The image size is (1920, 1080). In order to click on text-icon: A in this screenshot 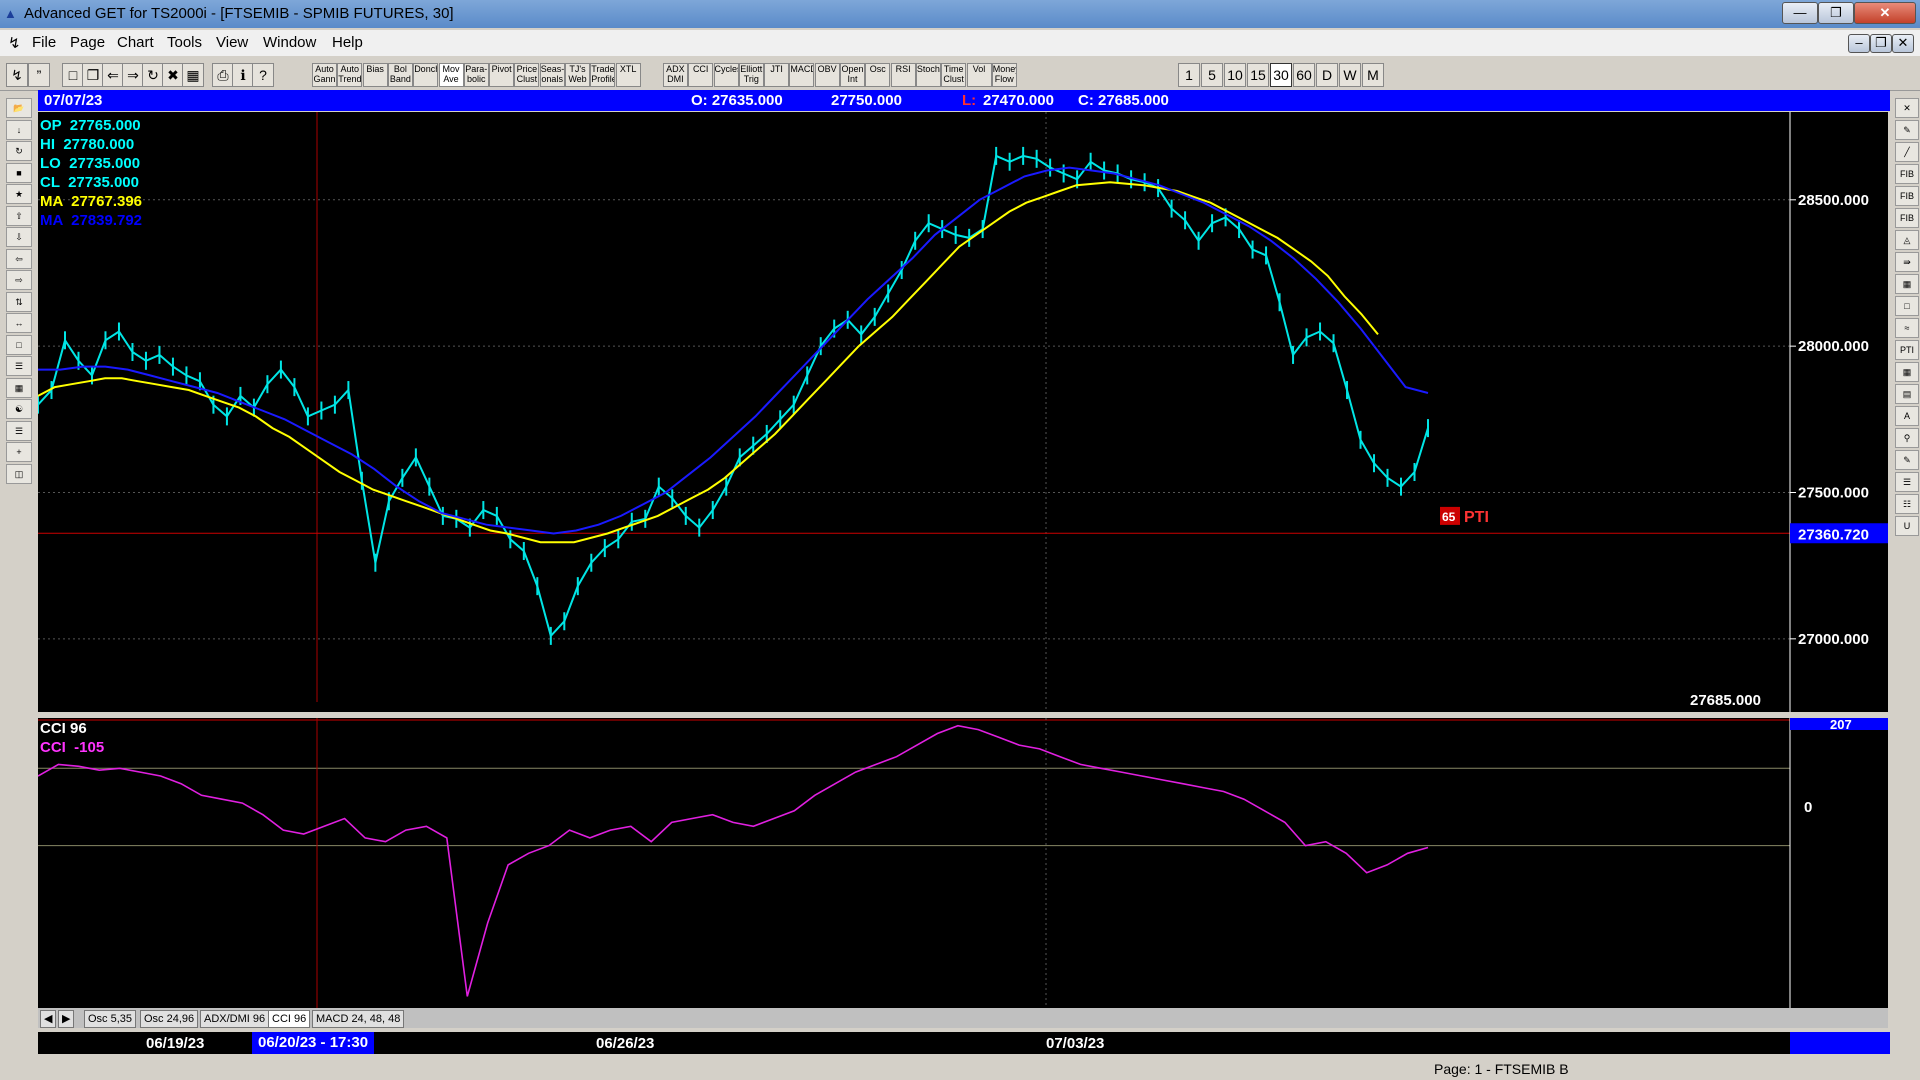, I will do `click(1907, 416)`.